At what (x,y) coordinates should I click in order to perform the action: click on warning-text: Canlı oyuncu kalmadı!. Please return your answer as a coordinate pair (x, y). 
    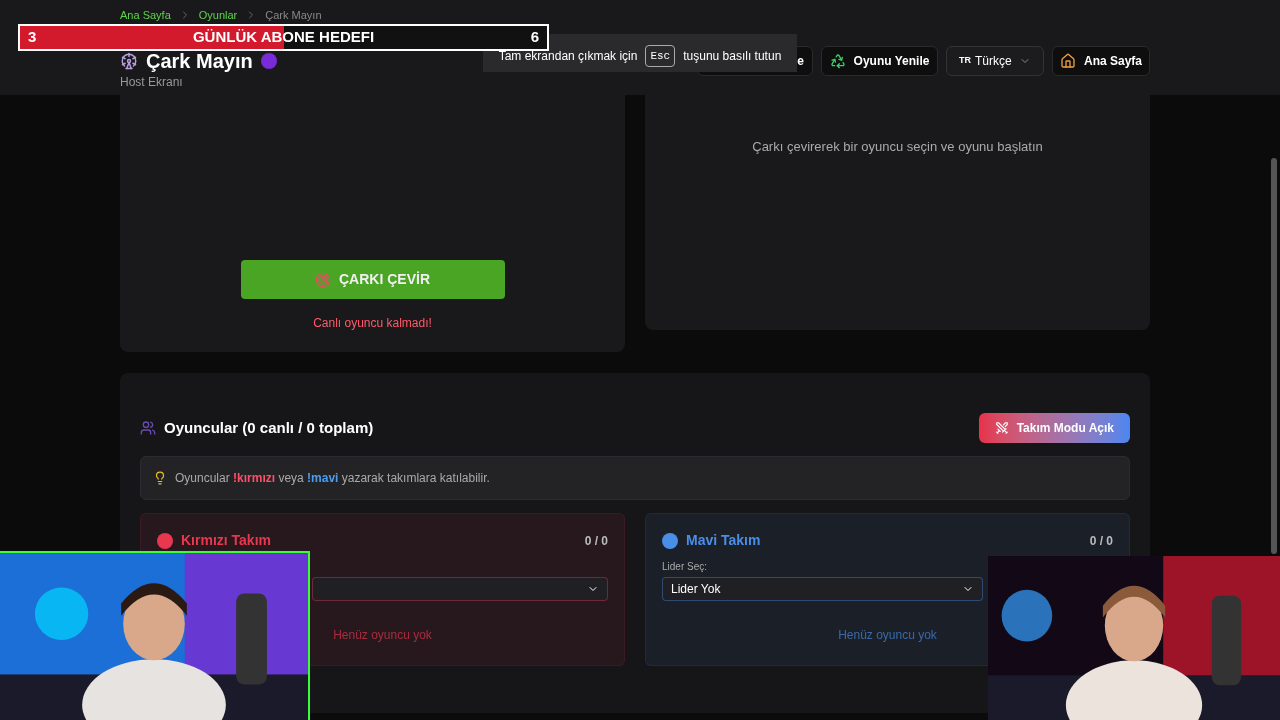
    Looking at the image, I should click on (372, 323).